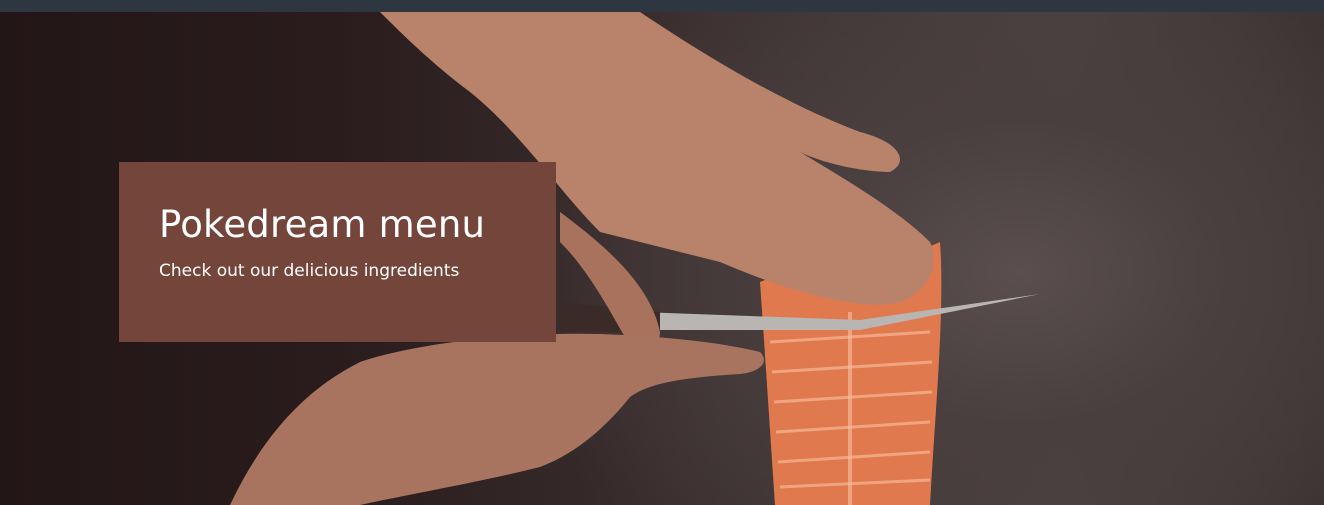  What do you see at coordinates (497, 419) in the screenshot?
I see `lower-hand` at bounding box center [497, 419].